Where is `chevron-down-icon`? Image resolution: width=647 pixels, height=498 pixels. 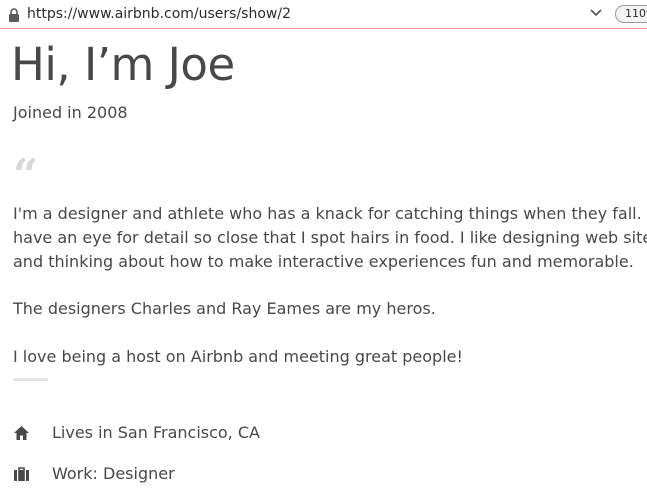 chevron-down-icon is located at coordinates (596, 13).